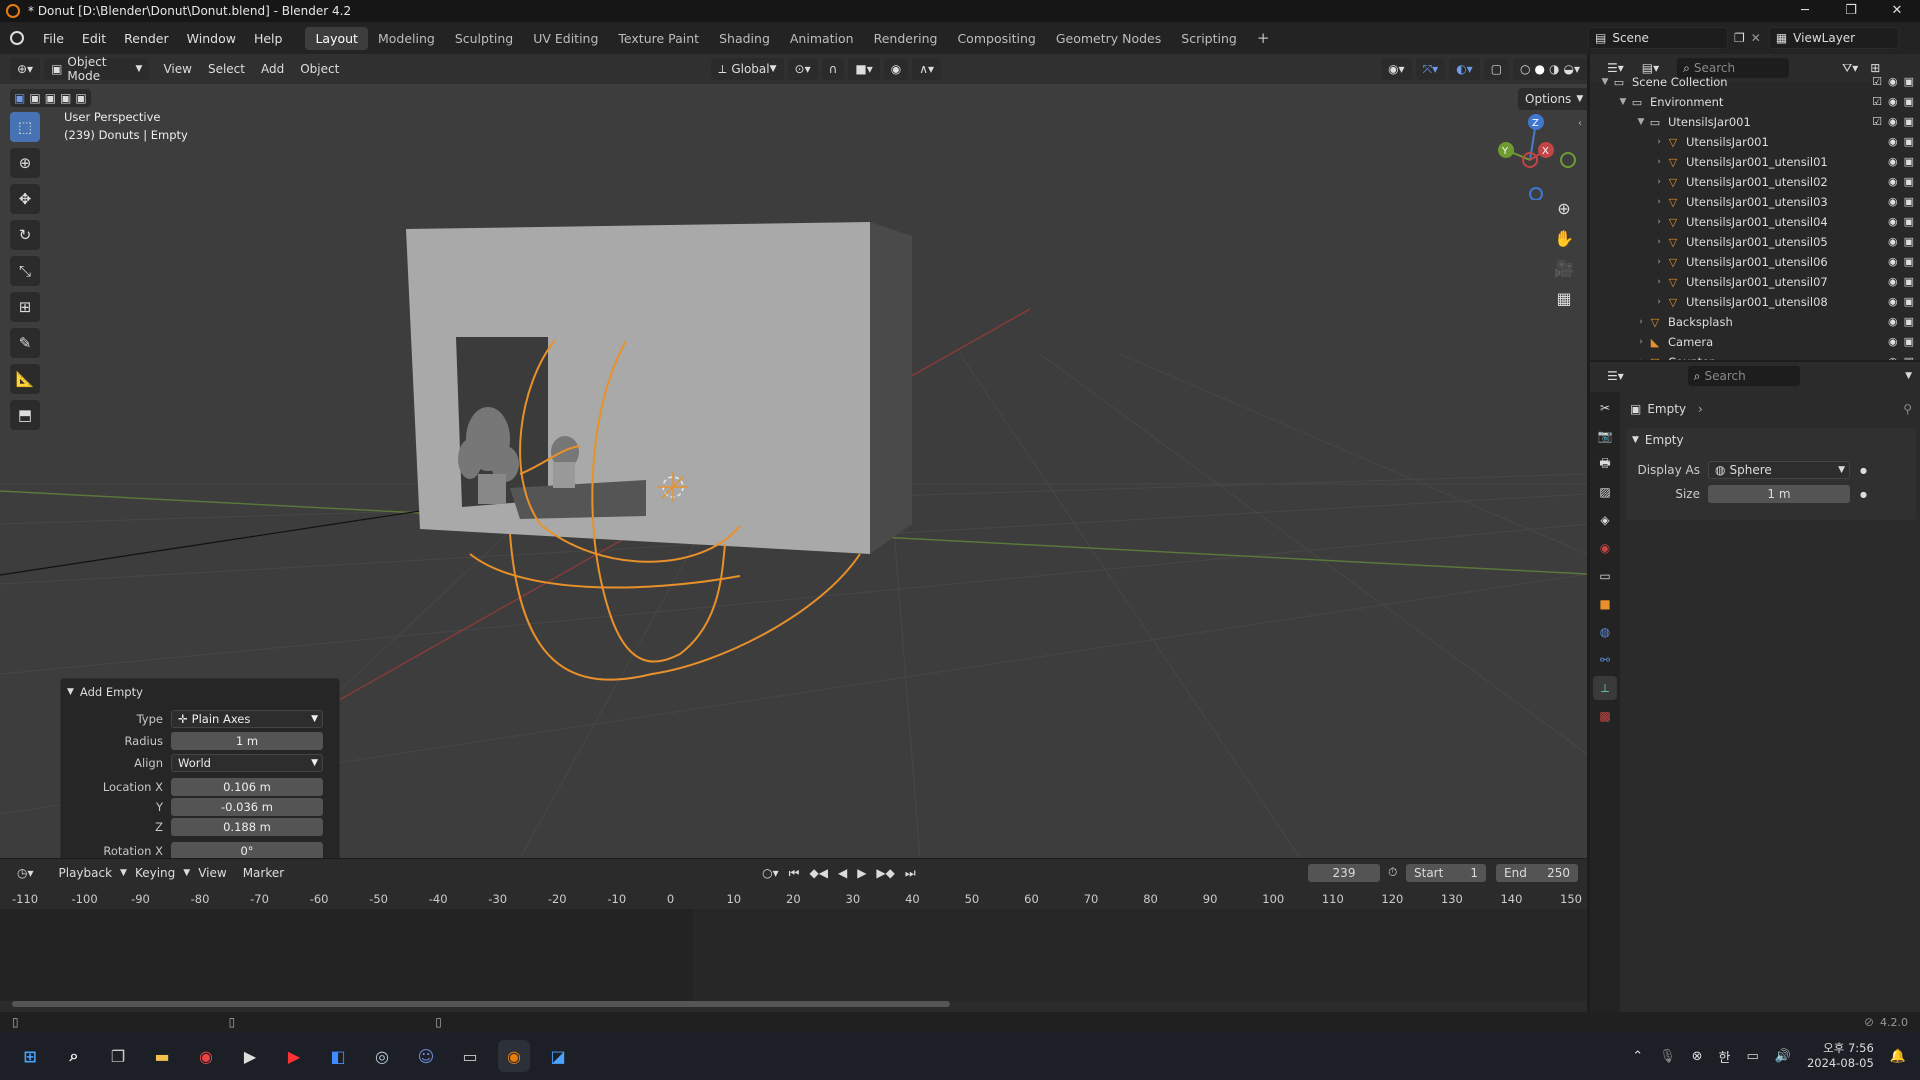  I want to click on render-properties-tab: 📷, so click(1605, 436).